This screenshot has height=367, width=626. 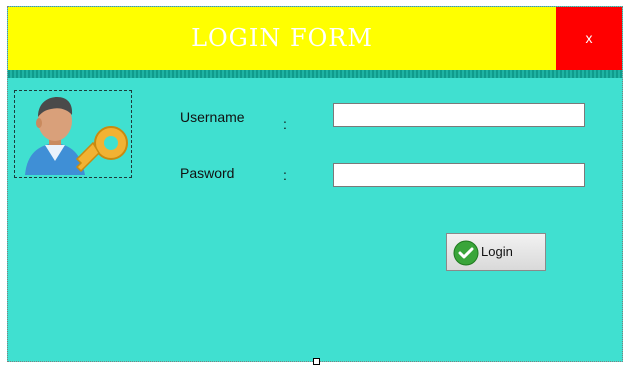 What do you see at coordinates (282, 38) in the screenshot?
I see `form-title: LOGIN FORM` at bounding box center [282, 38].